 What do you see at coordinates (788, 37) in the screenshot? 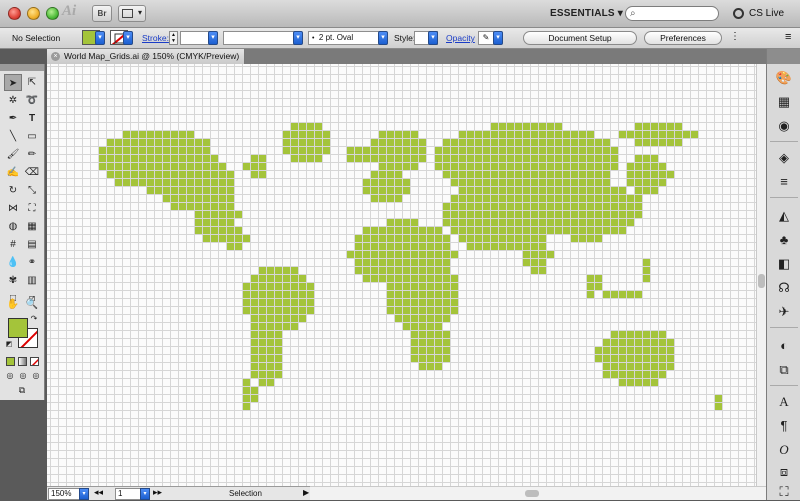
I see `control-panel-menu-icon: ≡` at bounding box center [788, 37].